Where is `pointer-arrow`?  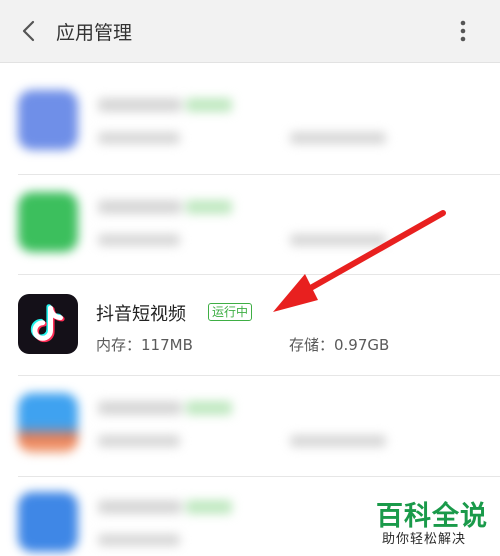 pointer-arrow is located at coordinates (359, 261).